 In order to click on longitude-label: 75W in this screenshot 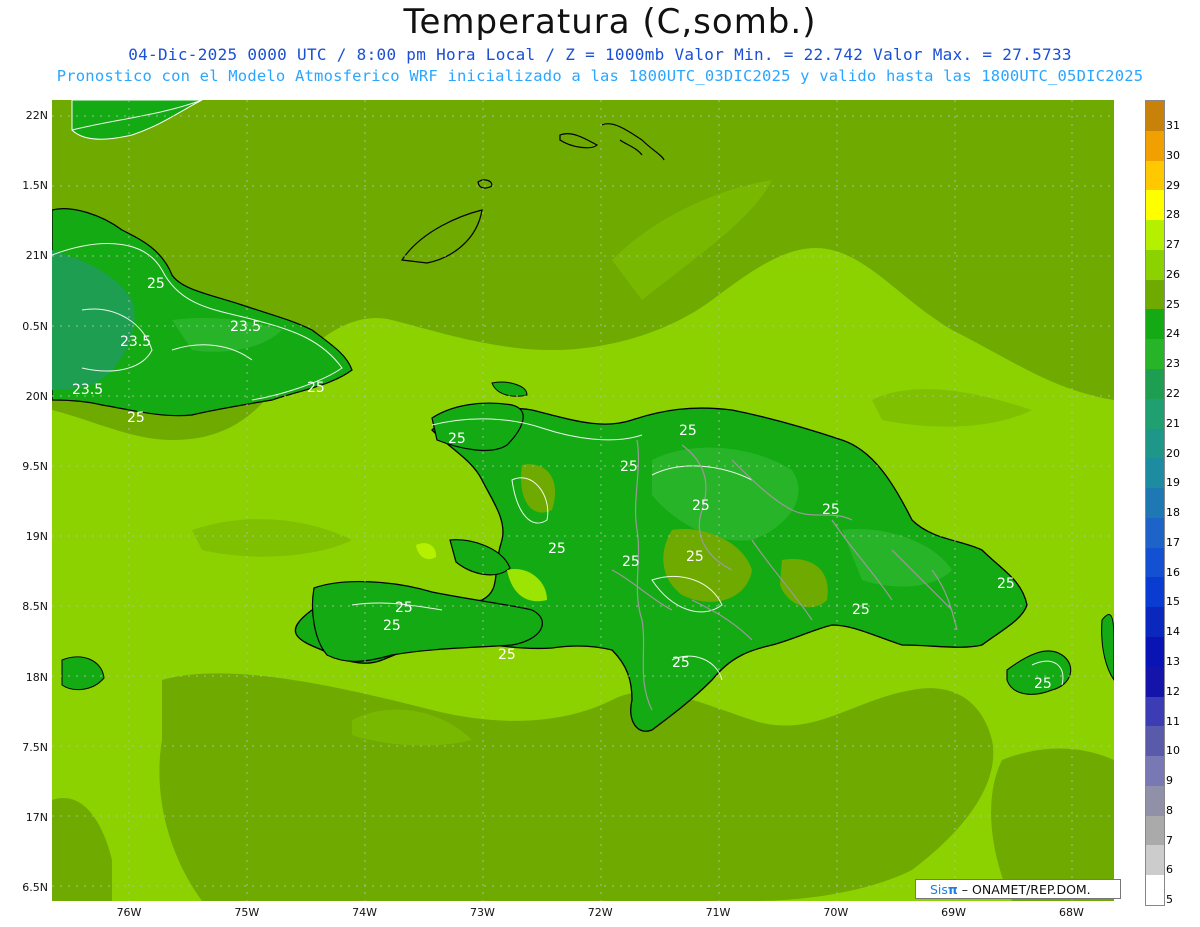, I will do `click(247, 912)`.